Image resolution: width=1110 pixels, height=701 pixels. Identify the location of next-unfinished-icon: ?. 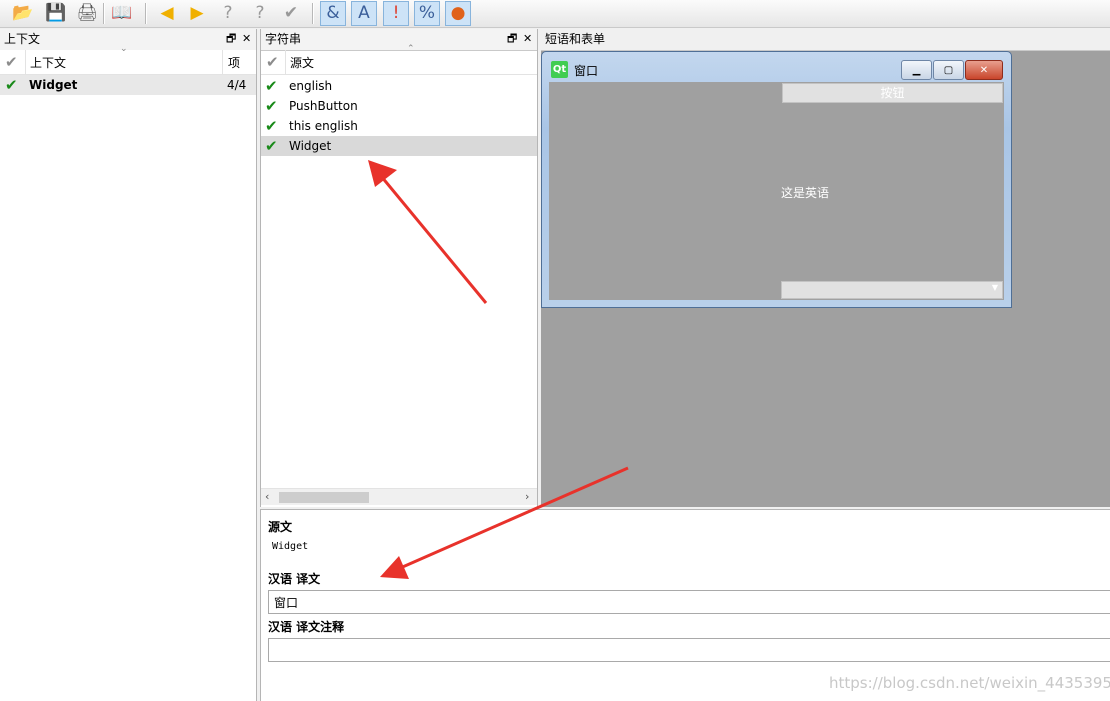
(260, 13).